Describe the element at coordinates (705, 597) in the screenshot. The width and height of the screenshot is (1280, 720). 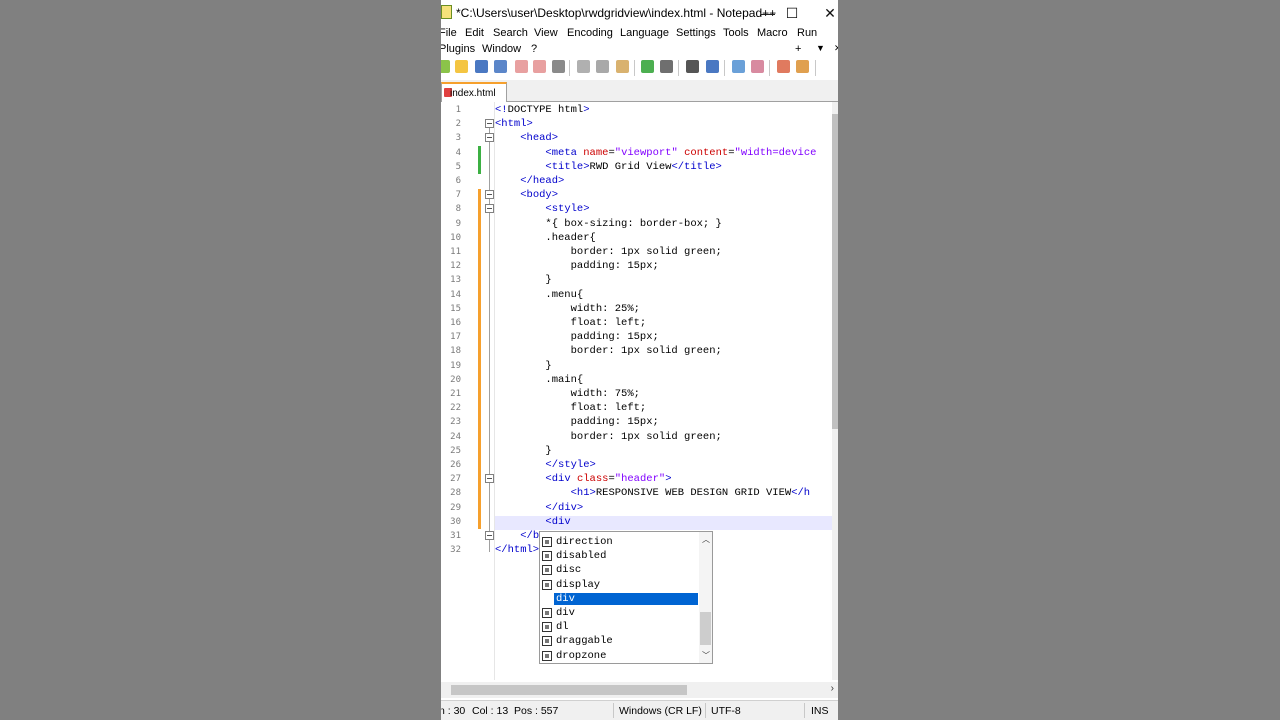
I see `autocomplete-scrollbar: ︿ ﹀` at that location.